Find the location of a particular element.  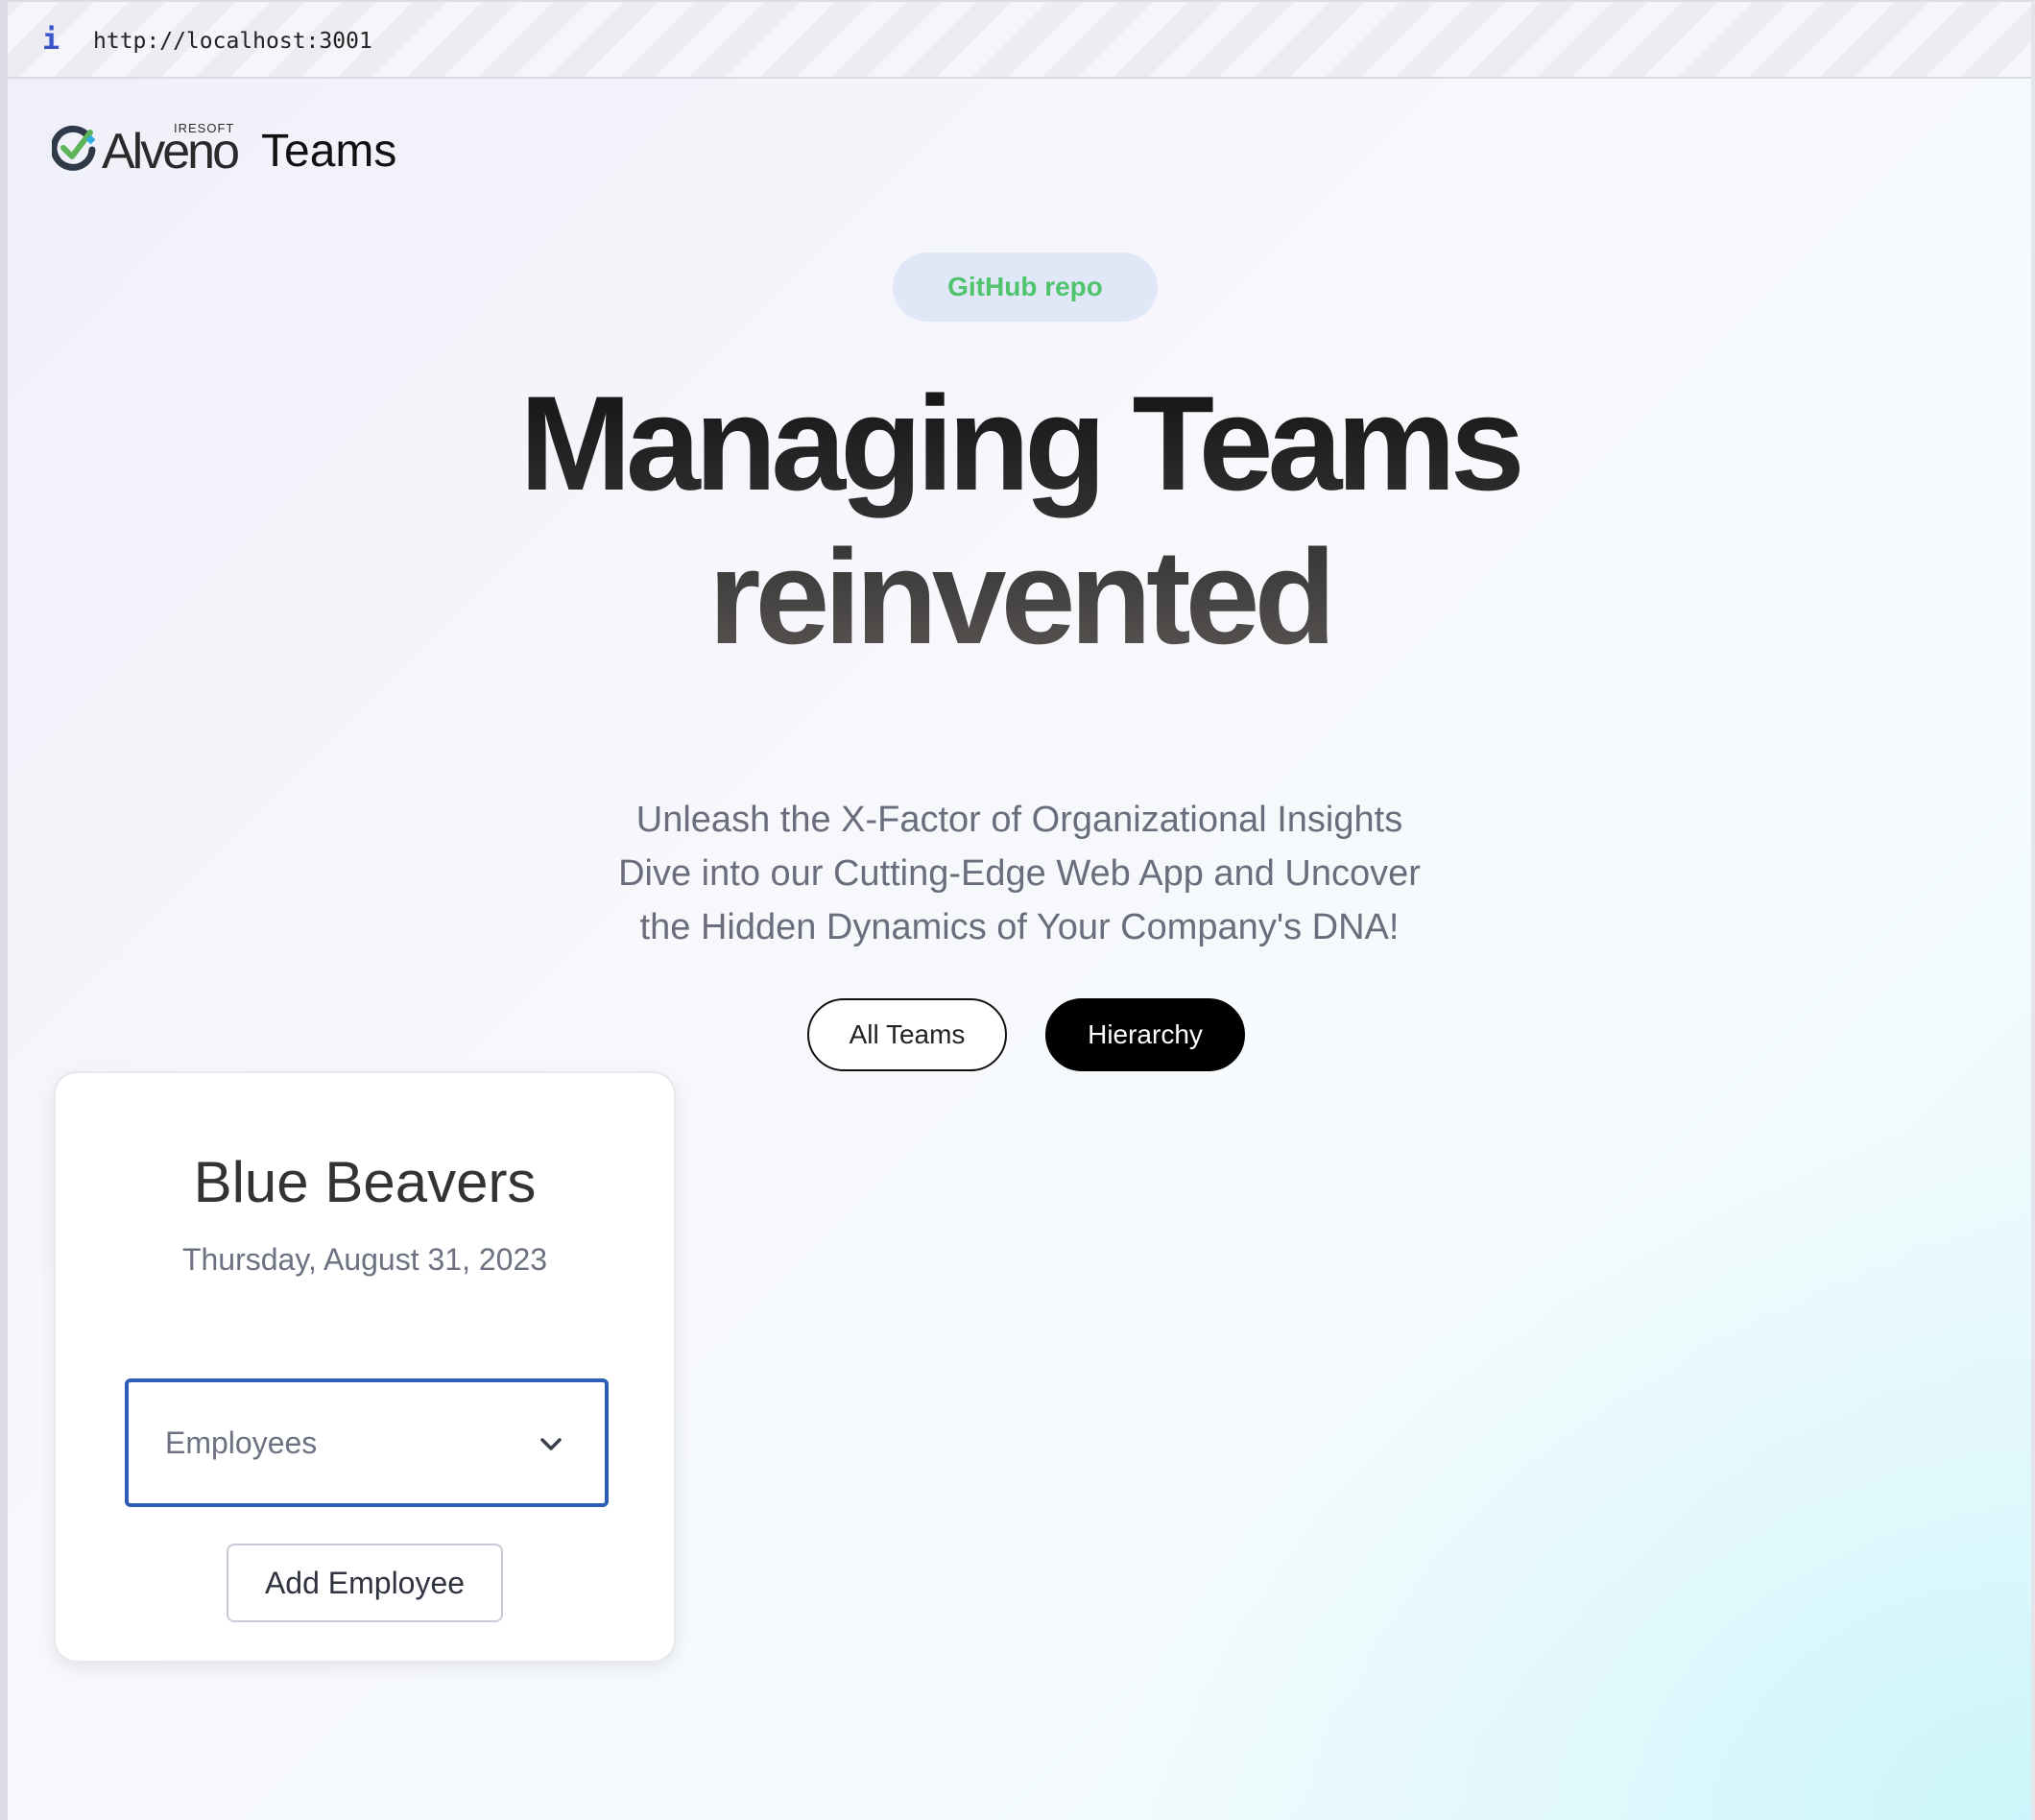

hero-title-line-2: reinvented is located at coordinates (1019, 597).